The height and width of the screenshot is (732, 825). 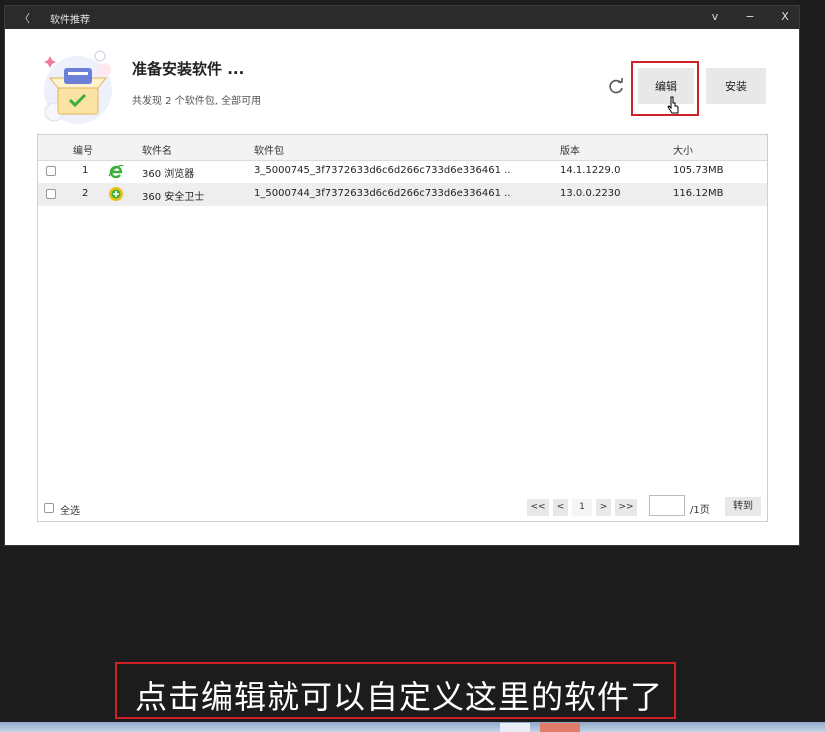 I want to click on refresh-icon, so click(x=616, y=87).